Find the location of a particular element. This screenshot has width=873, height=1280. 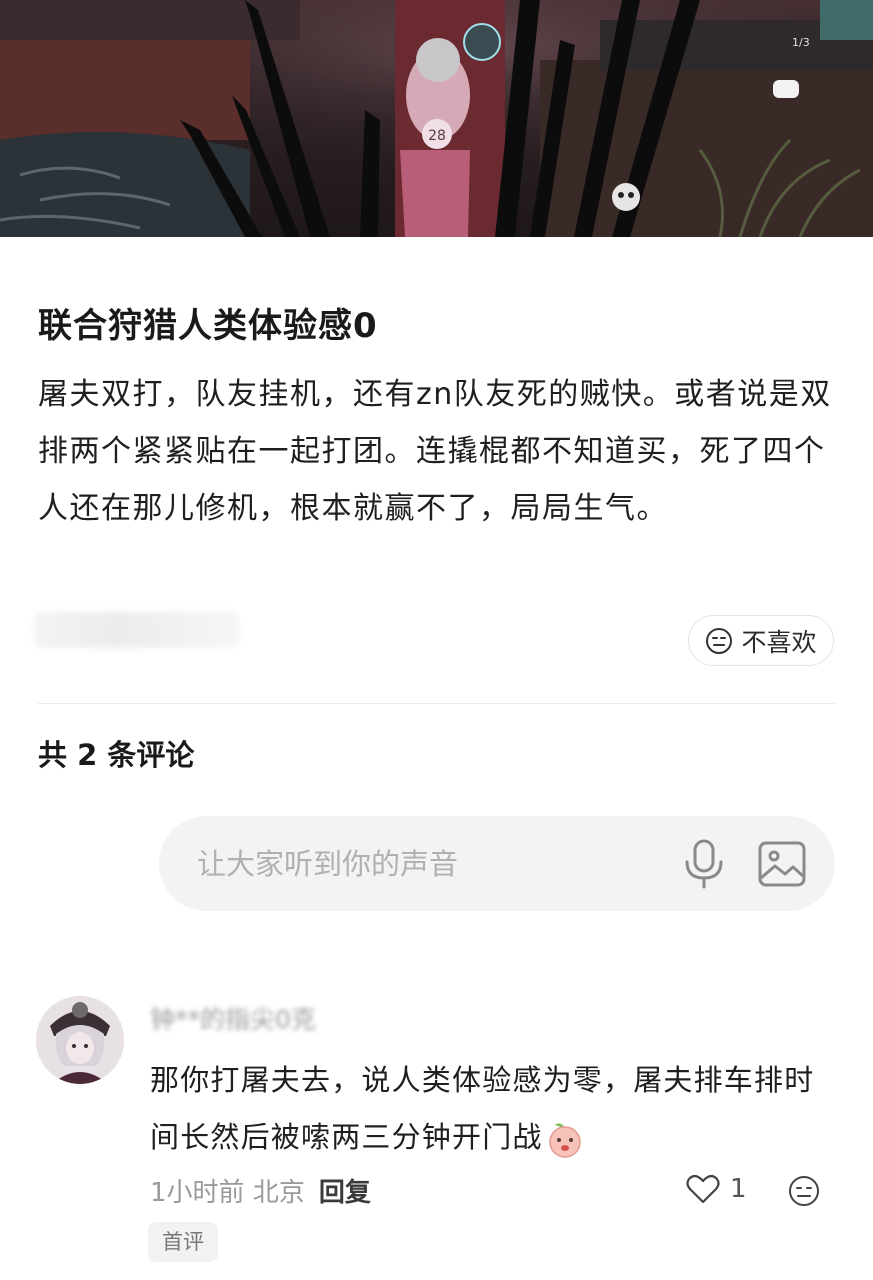

image-page-indicator: 1/3 is located at coordinates (801, 42).